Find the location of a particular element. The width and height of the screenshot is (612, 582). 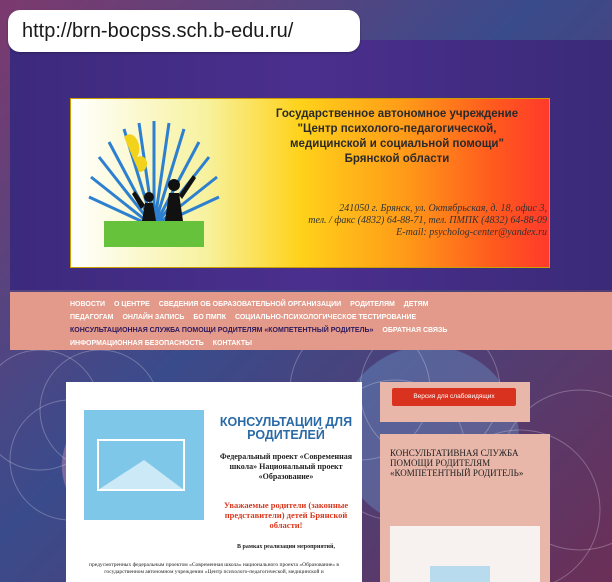

title-line: Брянской области is located at coordinates (397, 159).